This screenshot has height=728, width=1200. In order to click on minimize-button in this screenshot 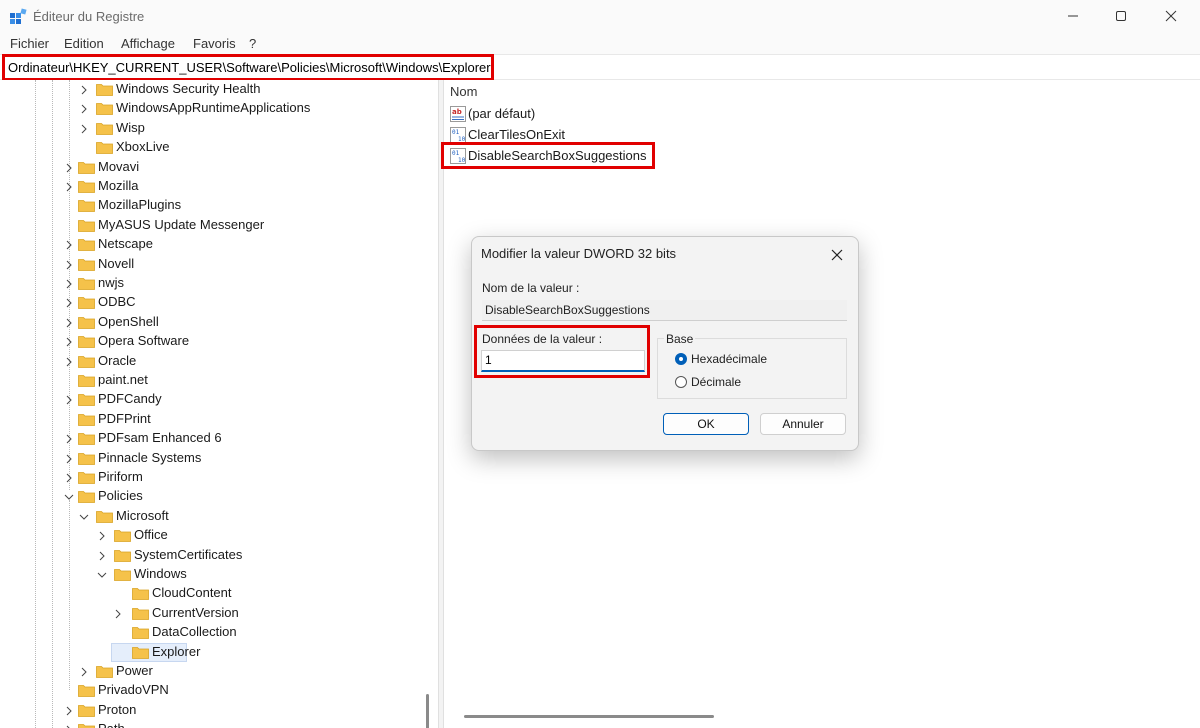, I will do `click(1073, 16)`.